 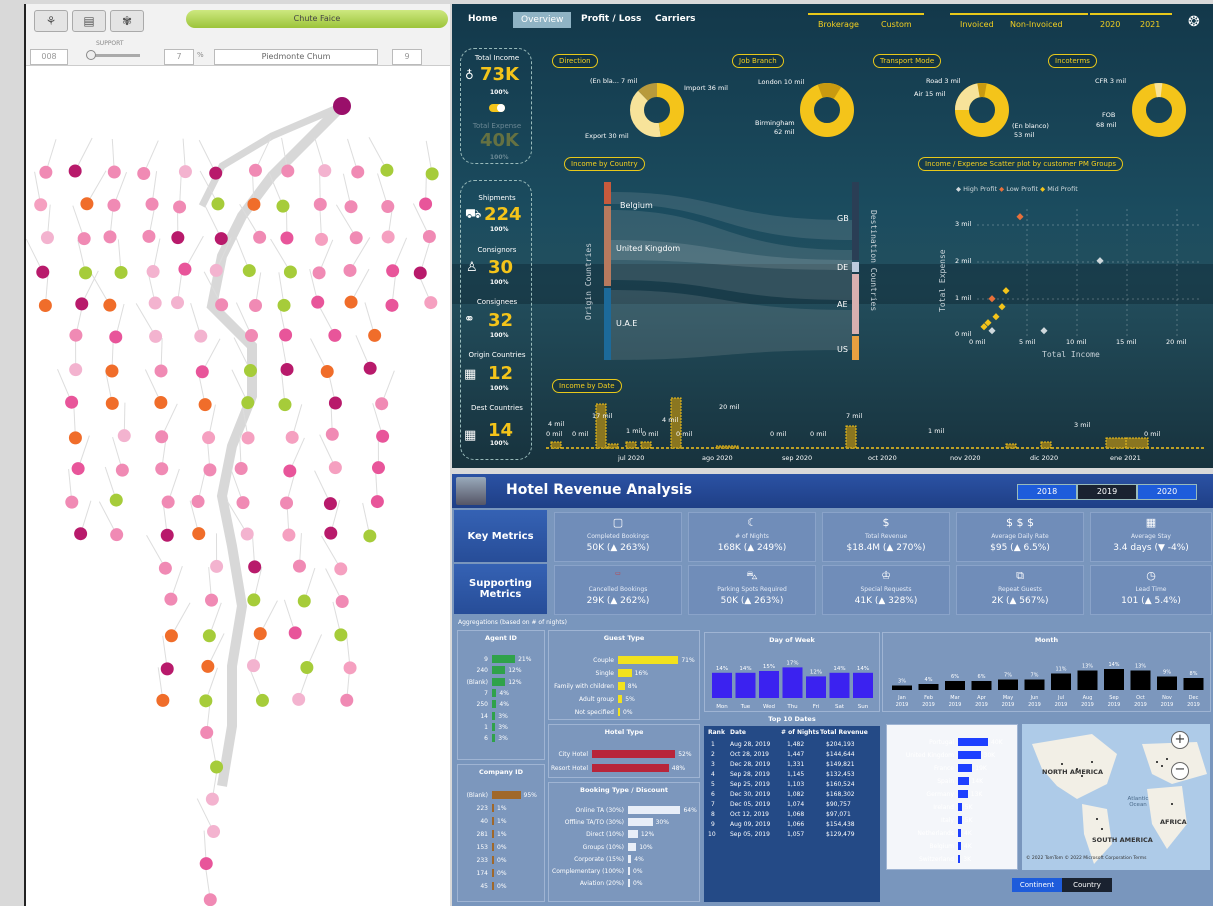 What do you see at coordinates (792, 682) in the screenshot?
I see `dow-bar` at bounding box center [792, 682].